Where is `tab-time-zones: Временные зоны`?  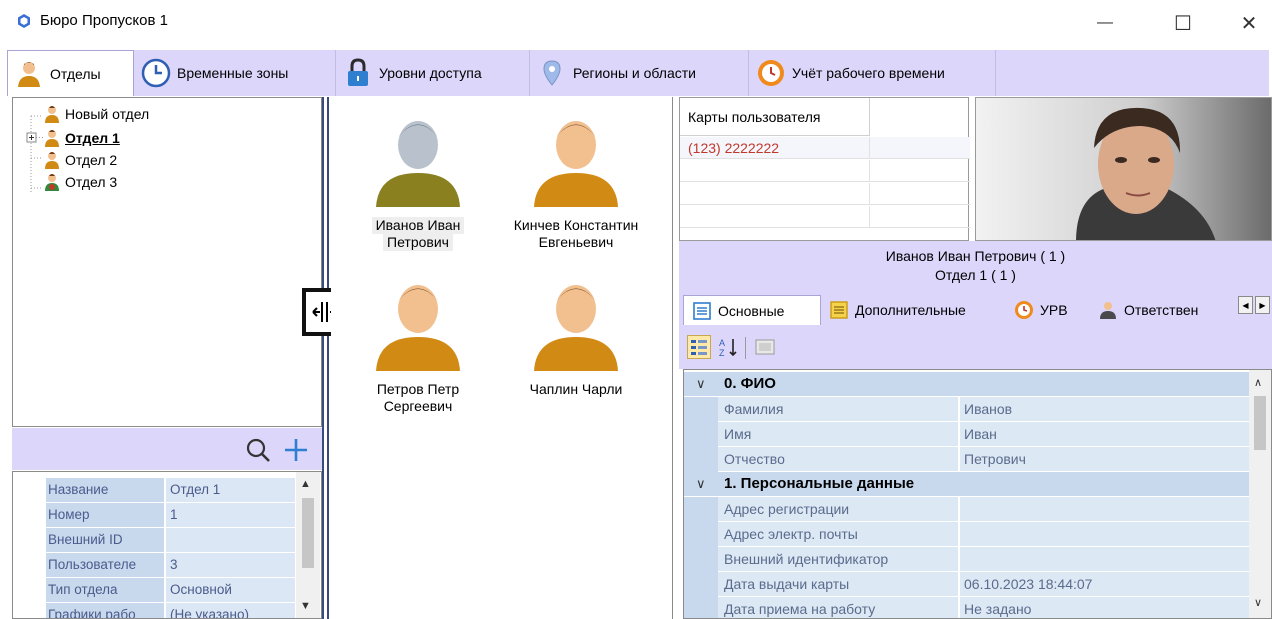
tab-time-zones: Временные зоны is located at coordinates (235, 73).